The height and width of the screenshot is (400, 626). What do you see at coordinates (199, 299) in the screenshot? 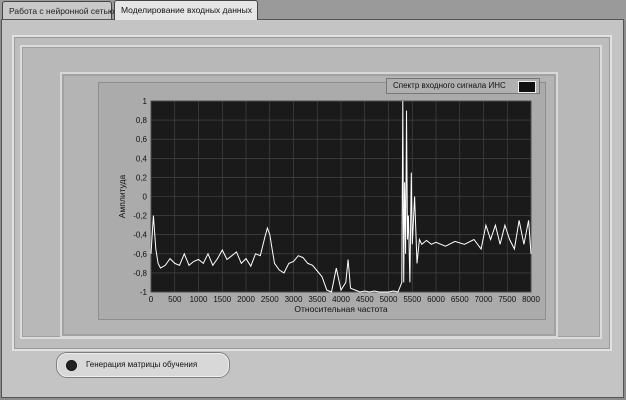
I see `x-tick-label: 1000` at bounding box center [199, 299].